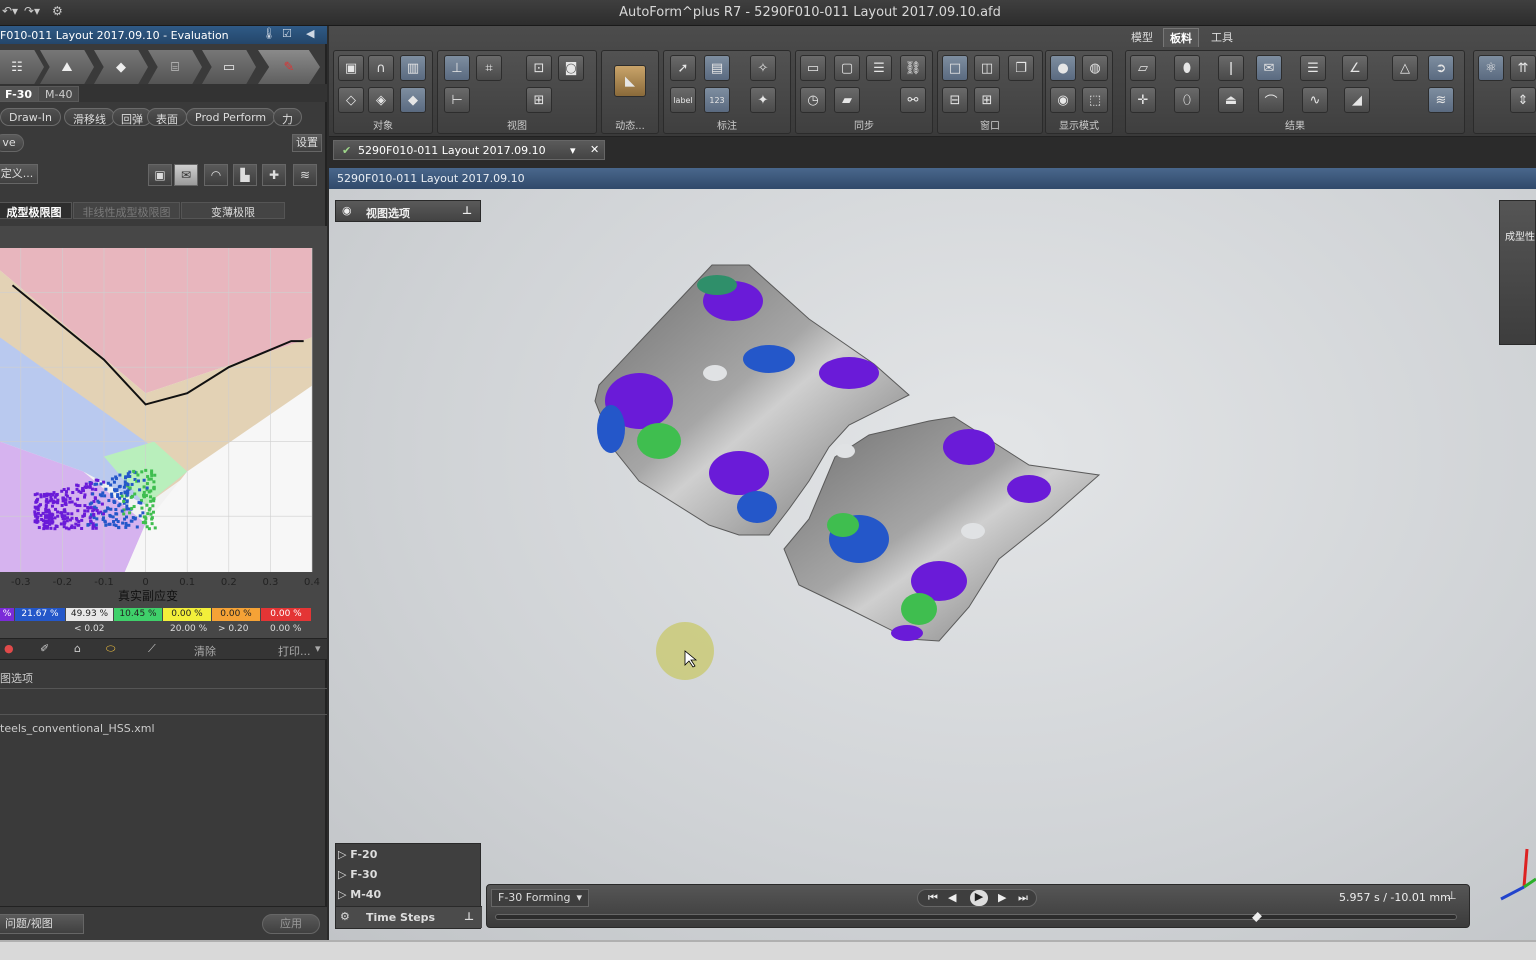 The width and height of the screenshot is (1536, 960). I want to click on wave-icon: ≋, so click(305, 175).